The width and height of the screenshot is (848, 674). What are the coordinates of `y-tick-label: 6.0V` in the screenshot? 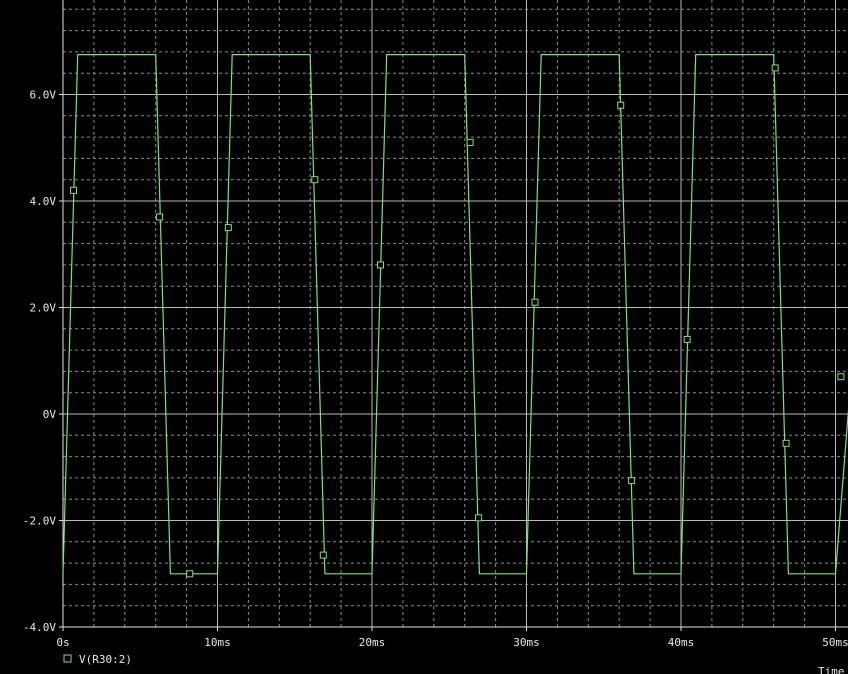 It's located at (43, 95).